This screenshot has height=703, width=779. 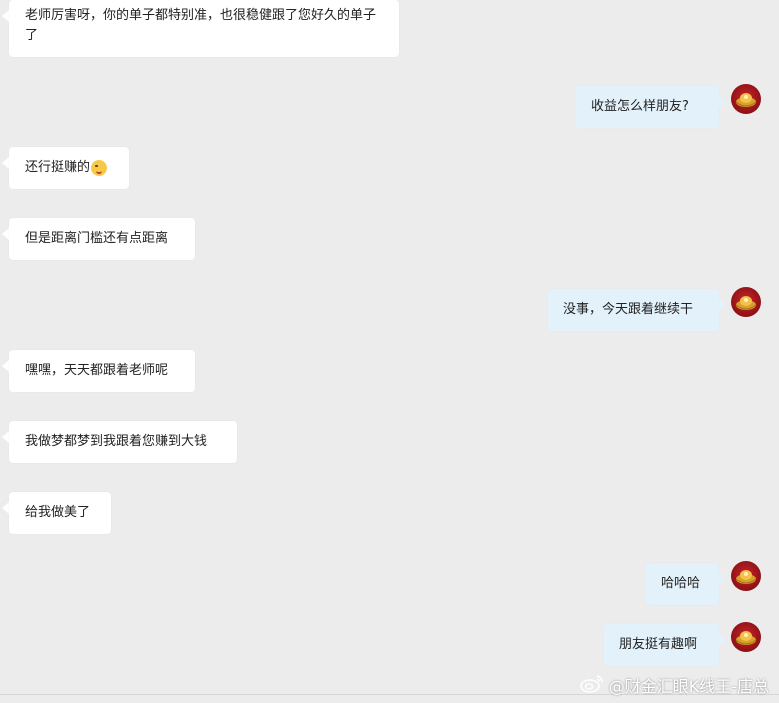 I want to click on message-bubble: 我做梦都梦到我跟着您赚到大钱, so click(x=123, y=442).